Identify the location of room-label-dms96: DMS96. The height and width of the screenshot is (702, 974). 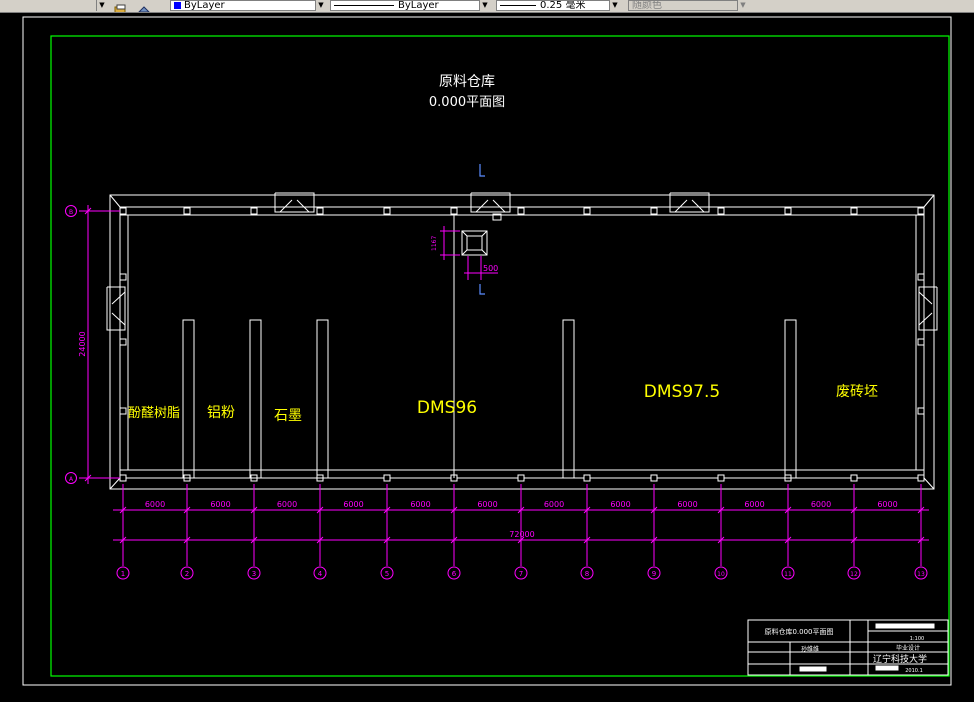
(447, 408).